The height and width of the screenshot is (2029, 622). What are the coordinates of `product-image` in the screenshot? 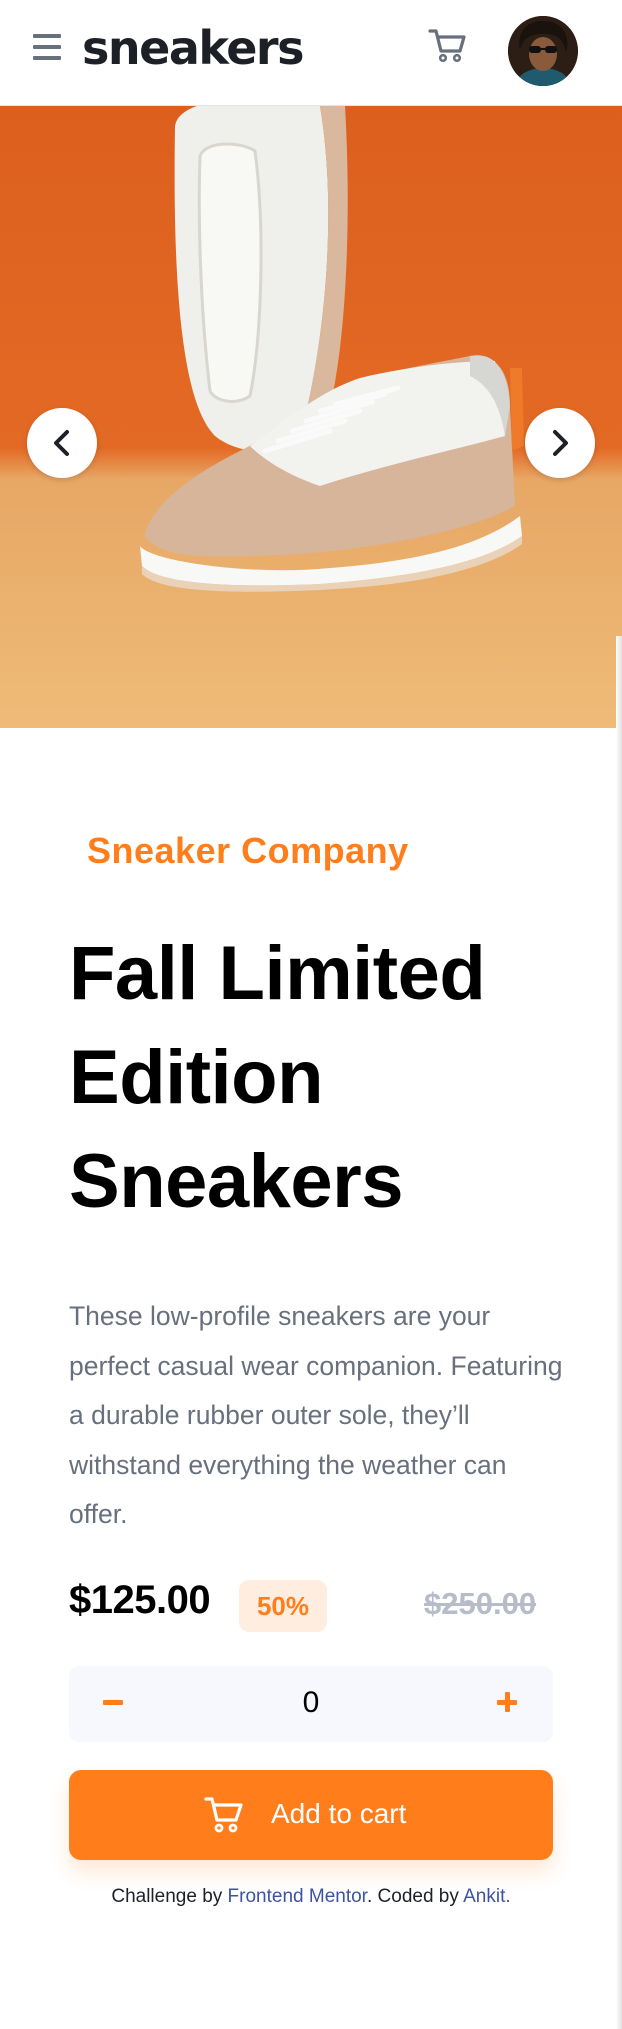 It's located at (332, 349).